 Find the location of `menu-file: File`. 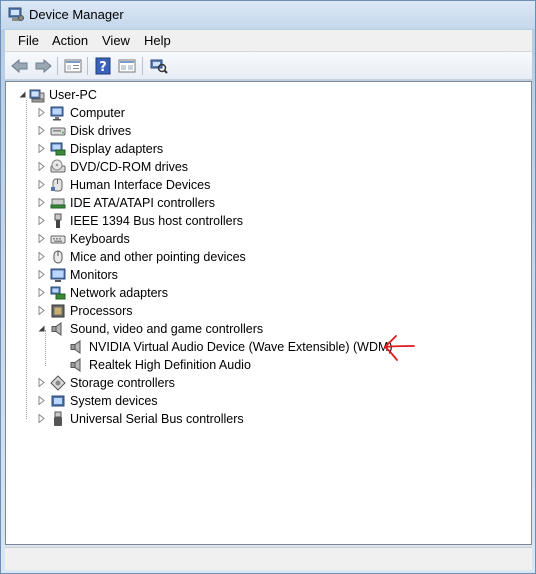

menu-file: File is located at coordinates (28, 40).